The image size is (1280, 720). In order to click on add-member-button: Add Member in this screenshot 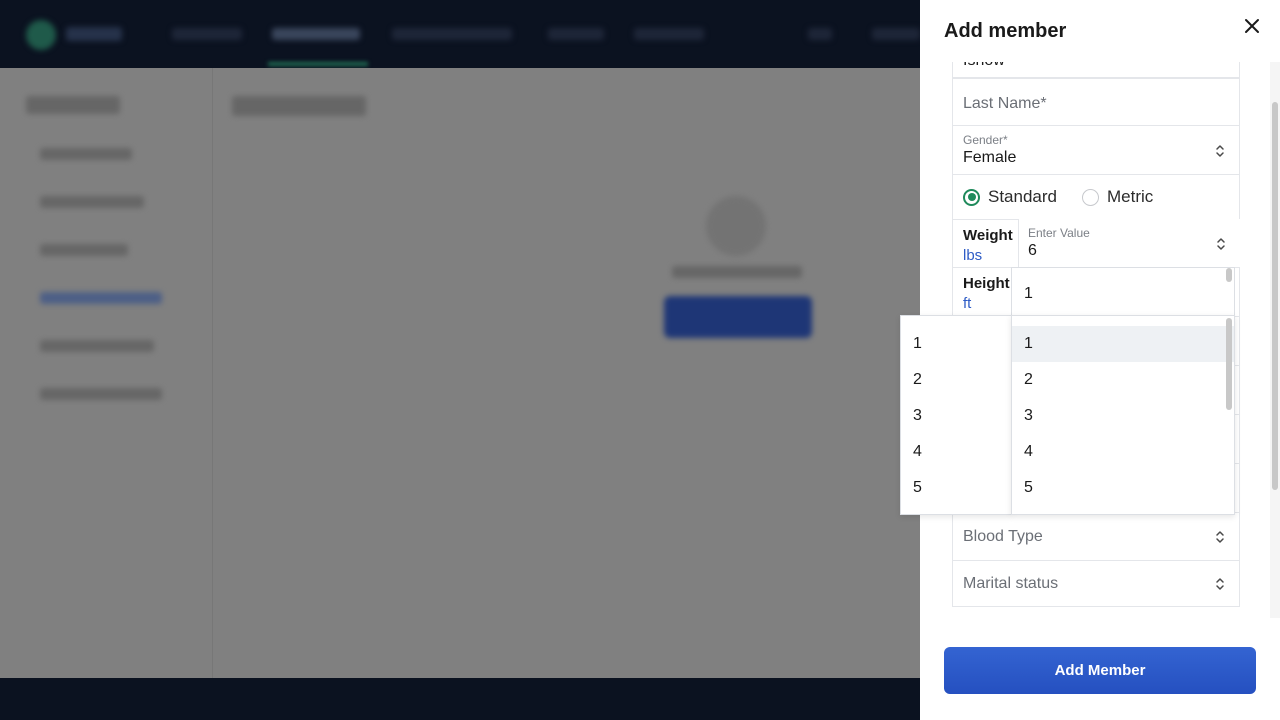, I will do `click(1100, 670)`.